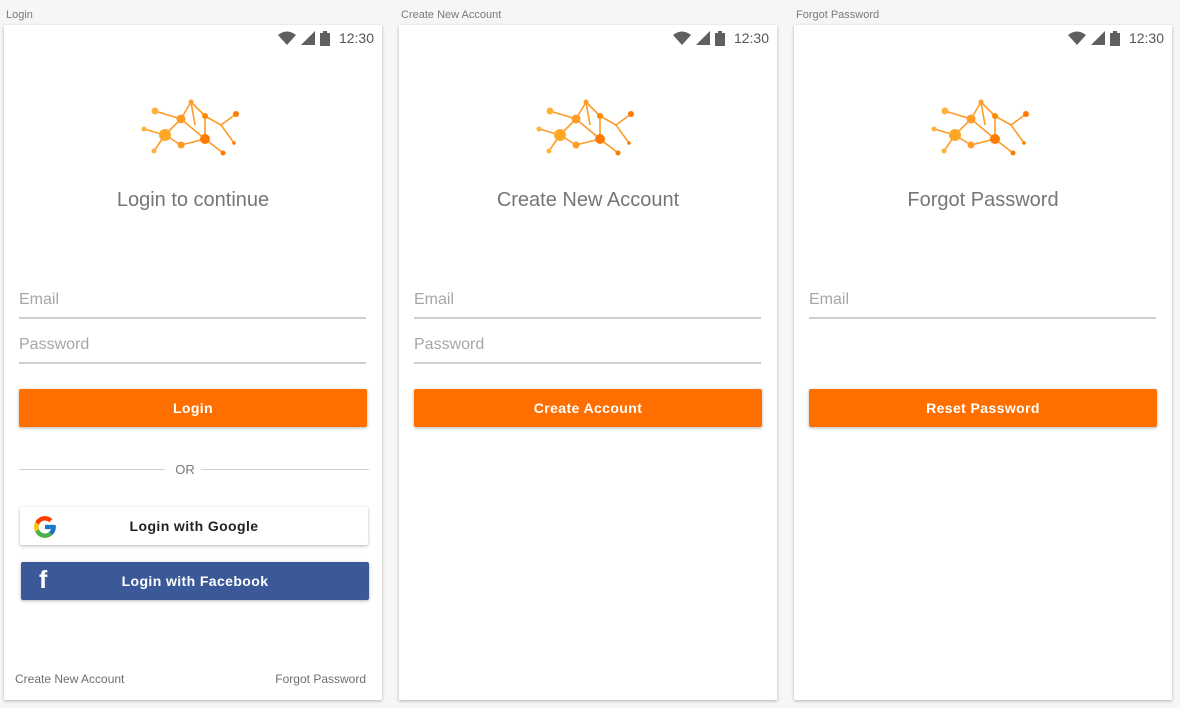 The width and height of the screenshot is (1180, 708). Describe the element at coordinates (451, 15) in the screenshot. I see `frame-label-create-account: Create New Account` at that location.